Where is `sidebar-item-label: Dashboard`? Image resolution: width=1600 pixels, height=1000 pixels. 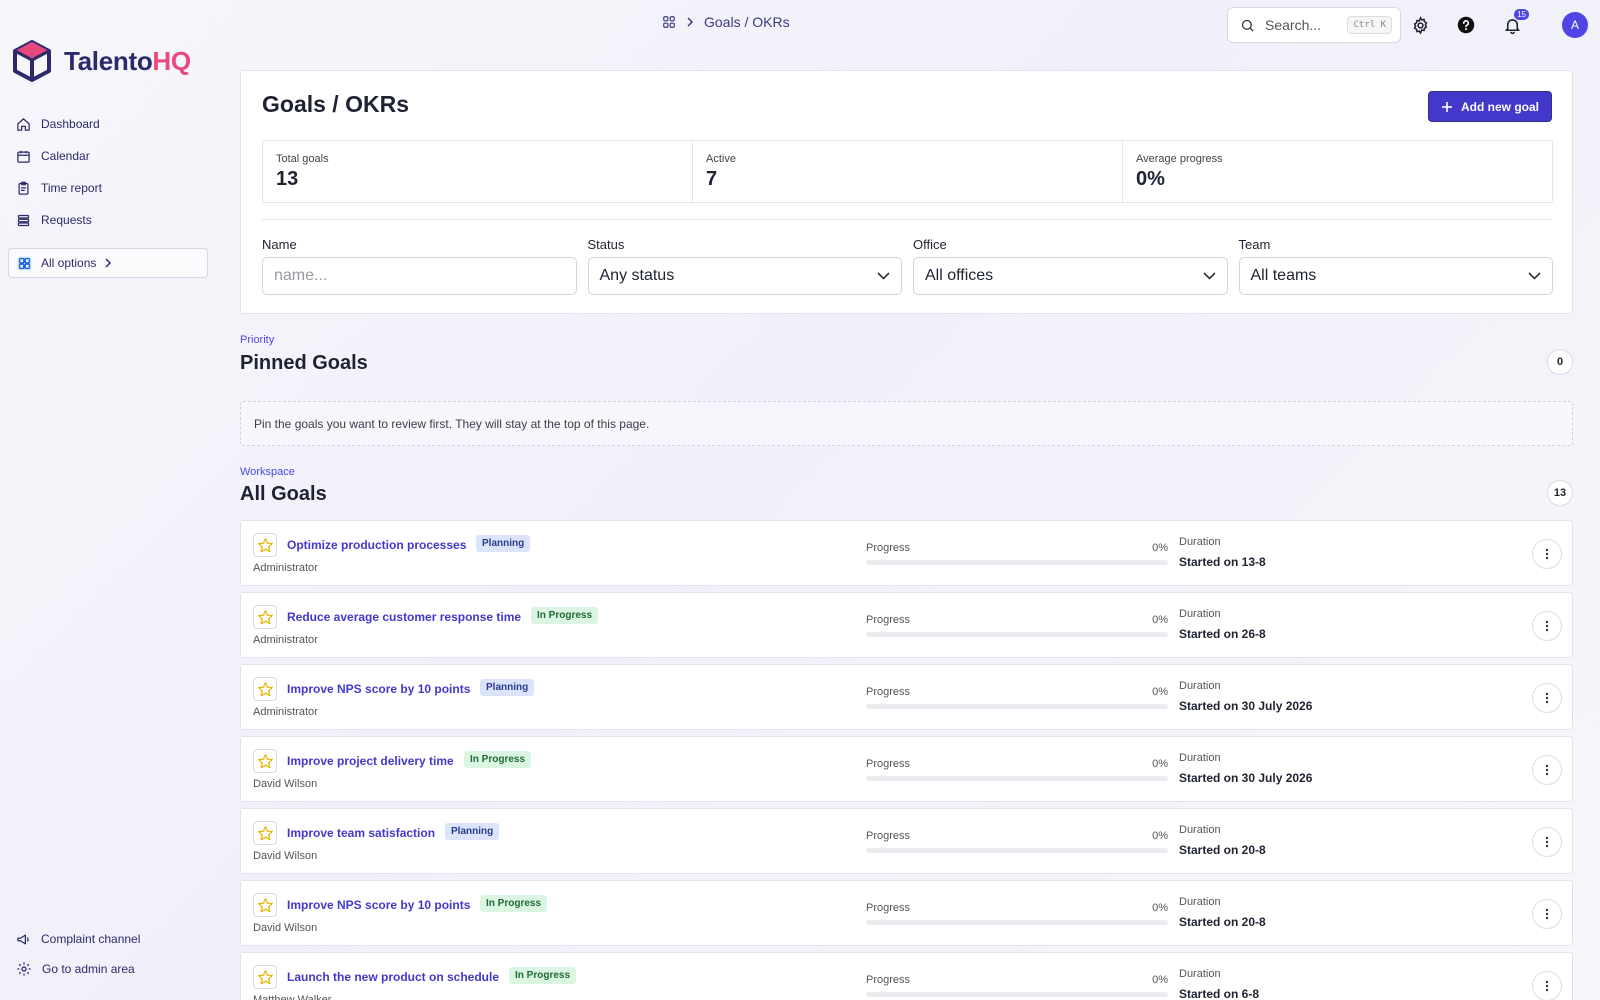 sidebar-item-label: Dashboard is located at coordinates (70, 124).